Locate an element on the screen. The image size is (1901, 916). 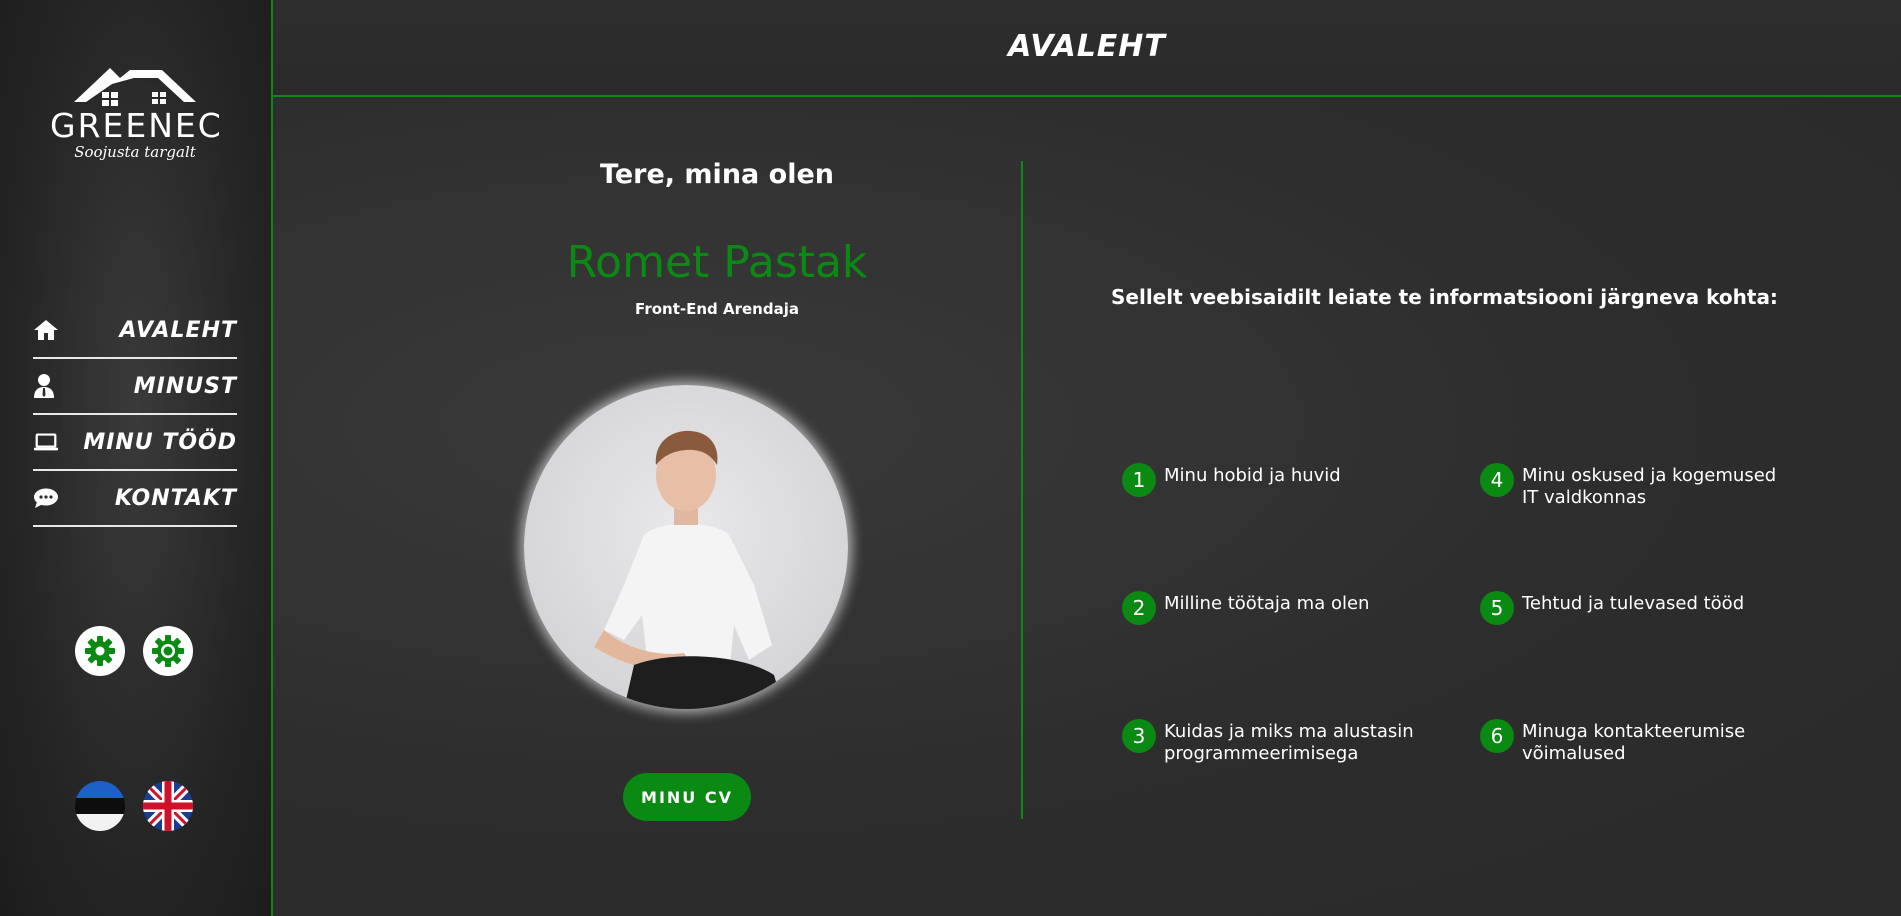
hero-name: Romet Pastak is located at coordinates (717, 262).